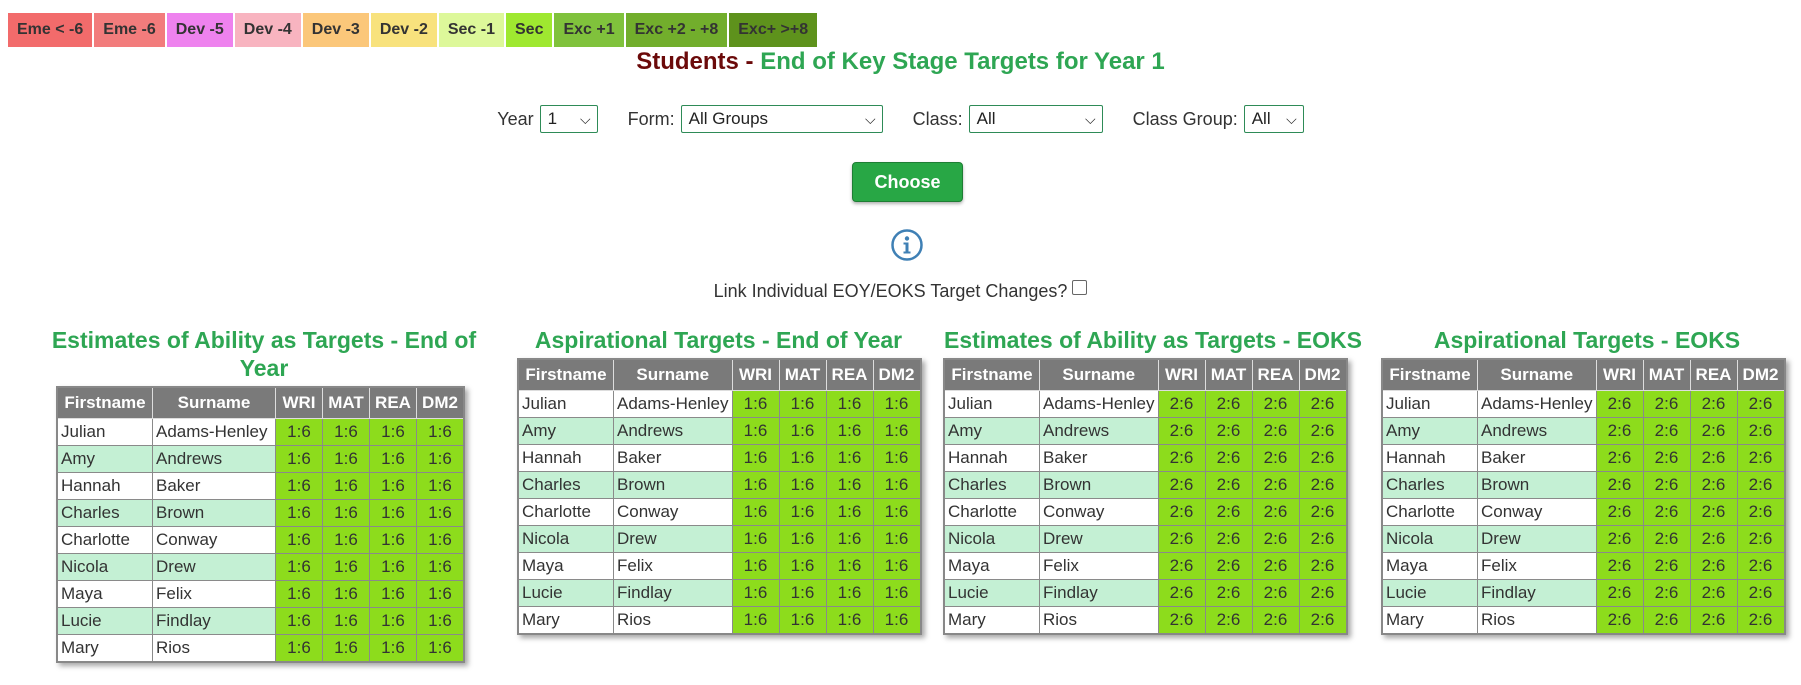  Describe the element at coordinates (1099, 404) in the screenshot. I see `surname-cell: Adams-Henley` at that location.